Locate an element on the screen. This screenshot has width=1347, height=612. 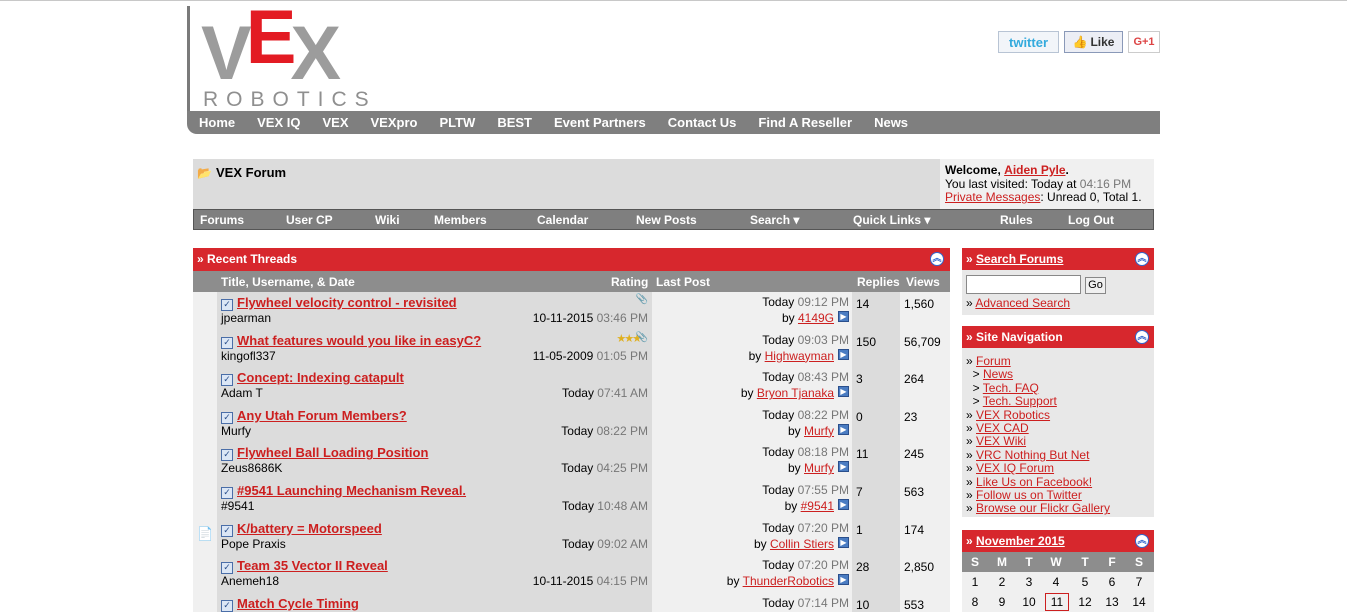
calendar-day: 12 is located at coordinates (1085, 602).